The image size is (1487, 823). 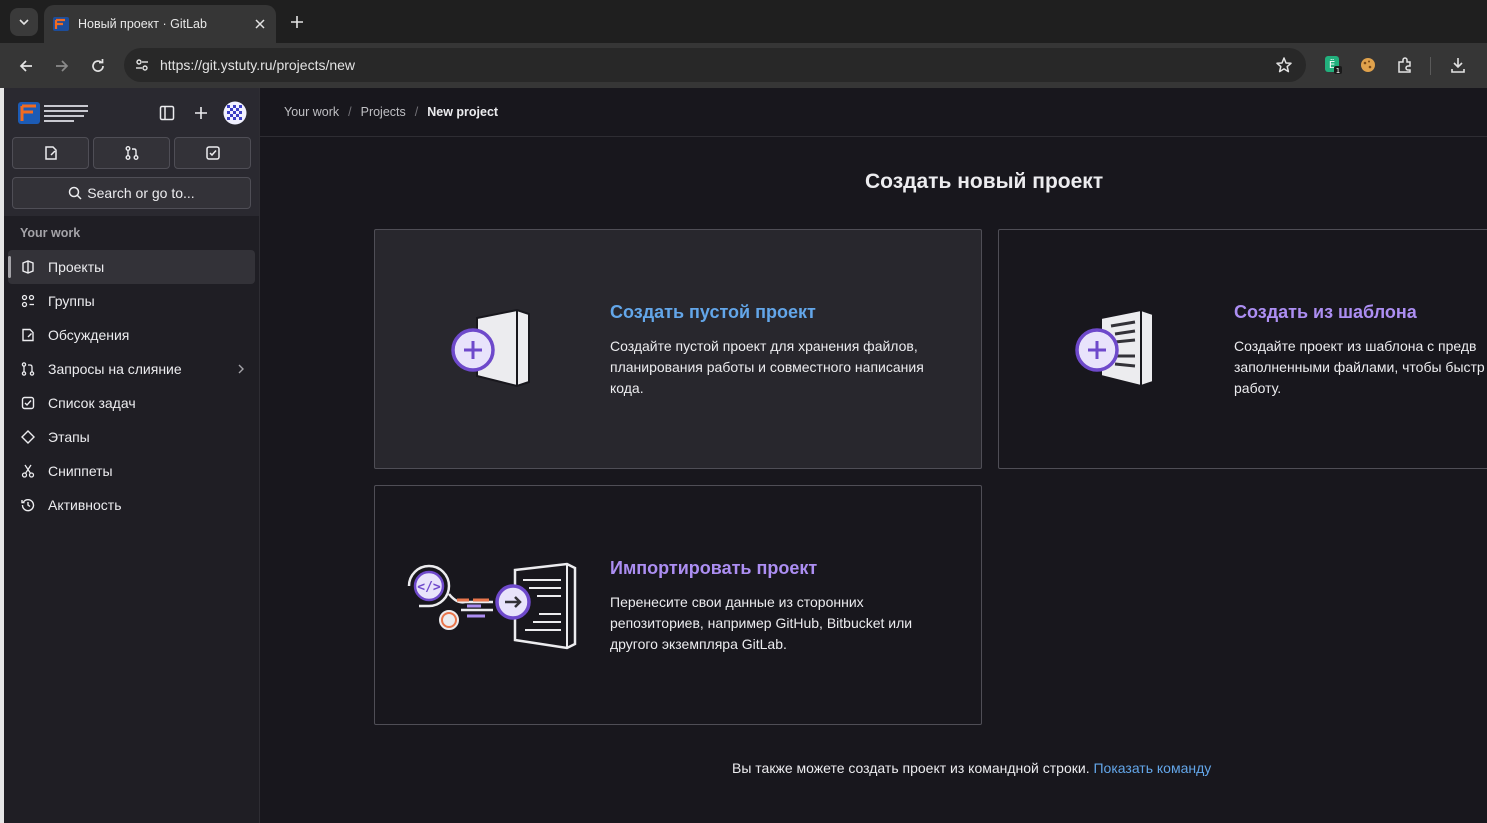 I want to click on card-title: Импортировать проект, so click(x=713, y=568).